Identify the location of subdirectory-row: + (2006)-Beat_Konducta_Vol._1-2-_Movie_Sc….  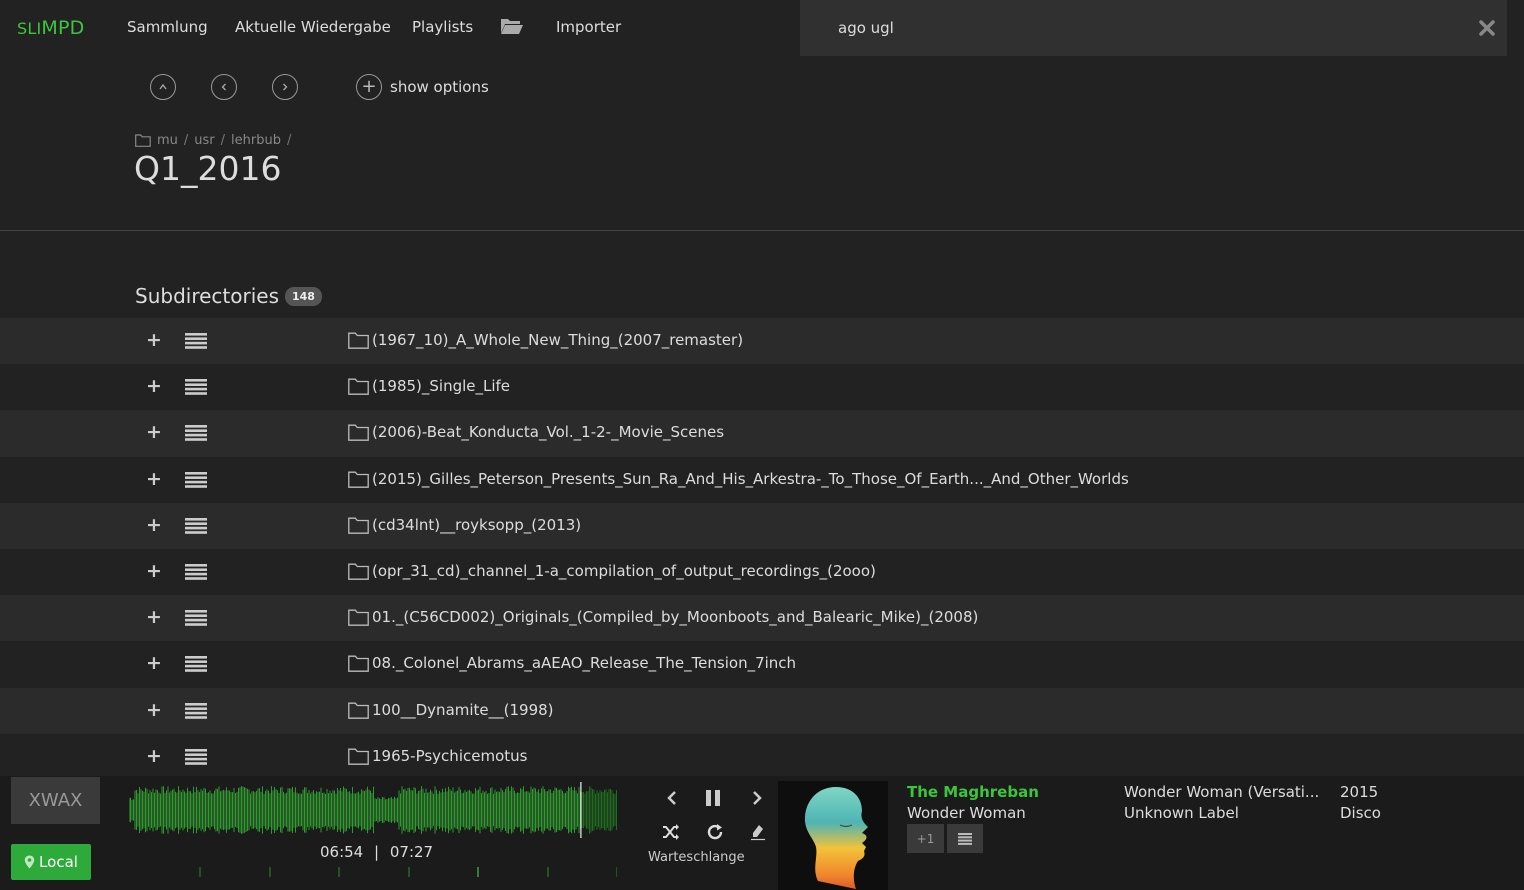
(762, 433).